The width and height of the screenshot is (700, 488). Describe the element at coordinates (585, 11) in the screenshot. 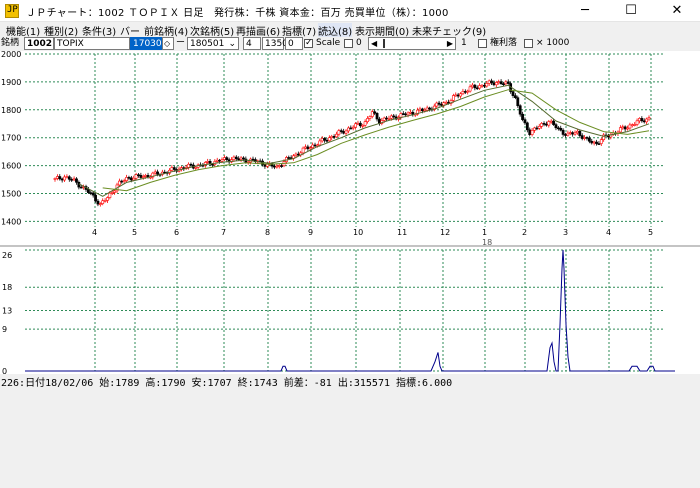

I see `minimize-button: ─` at that location.